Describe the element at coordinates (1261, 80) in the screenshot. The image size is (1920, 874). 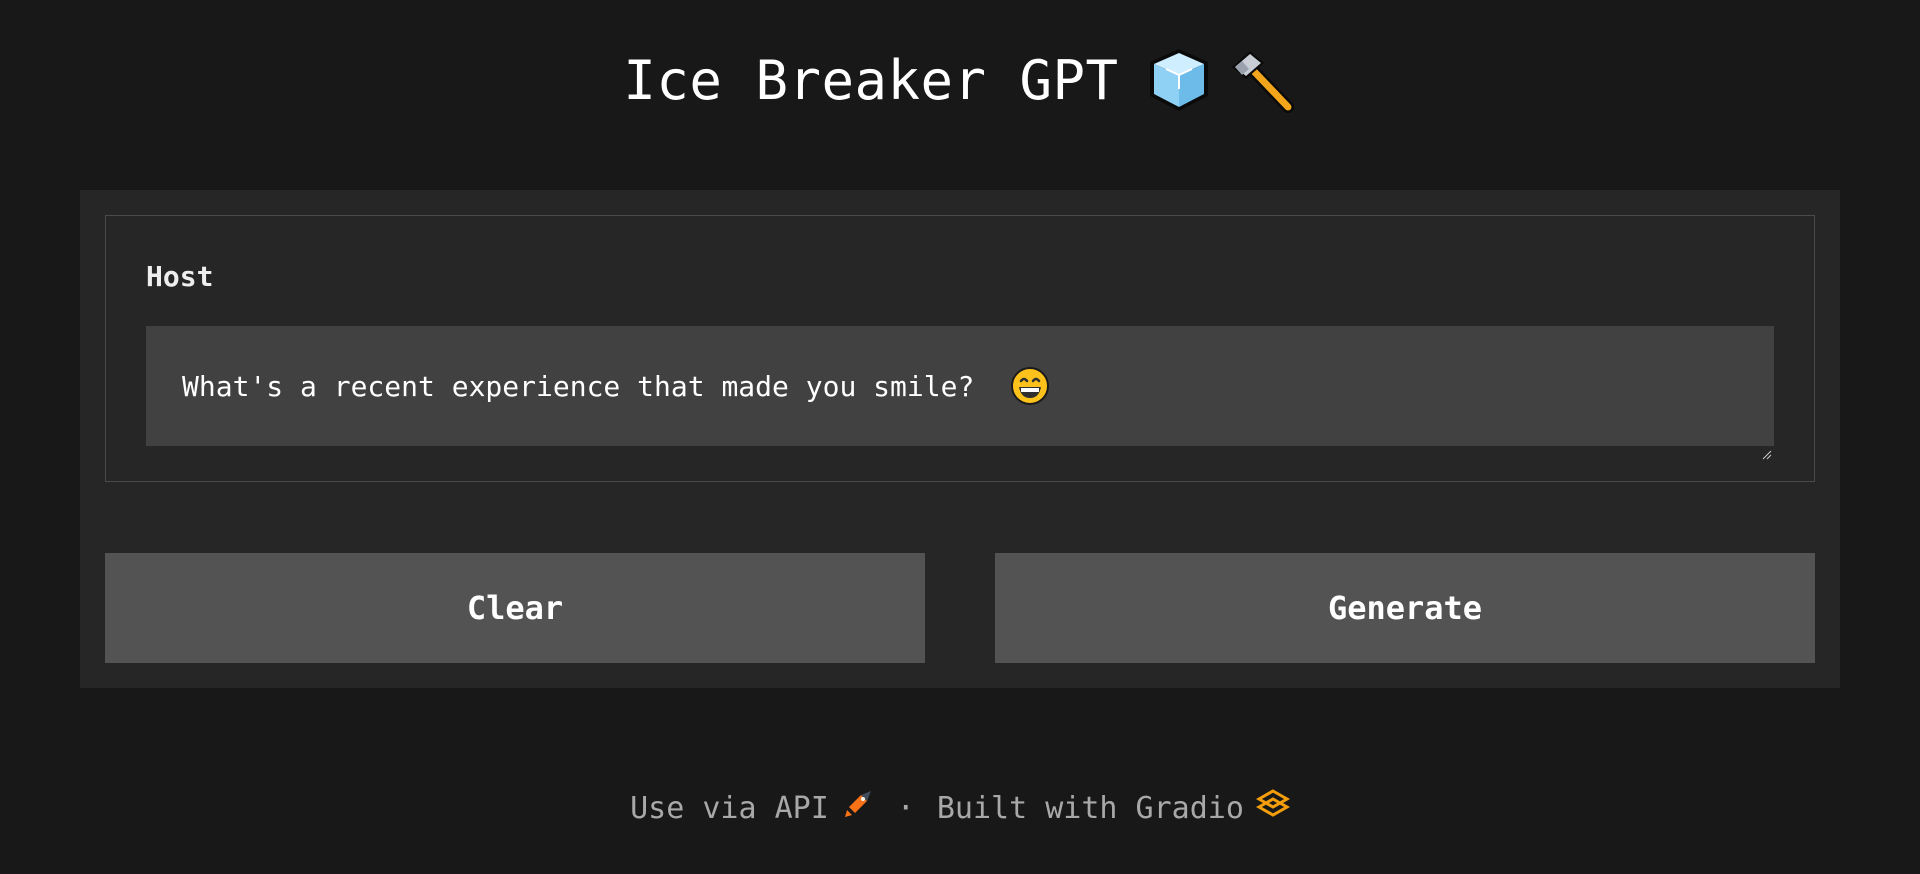
I see `hammer-icon` at that location.